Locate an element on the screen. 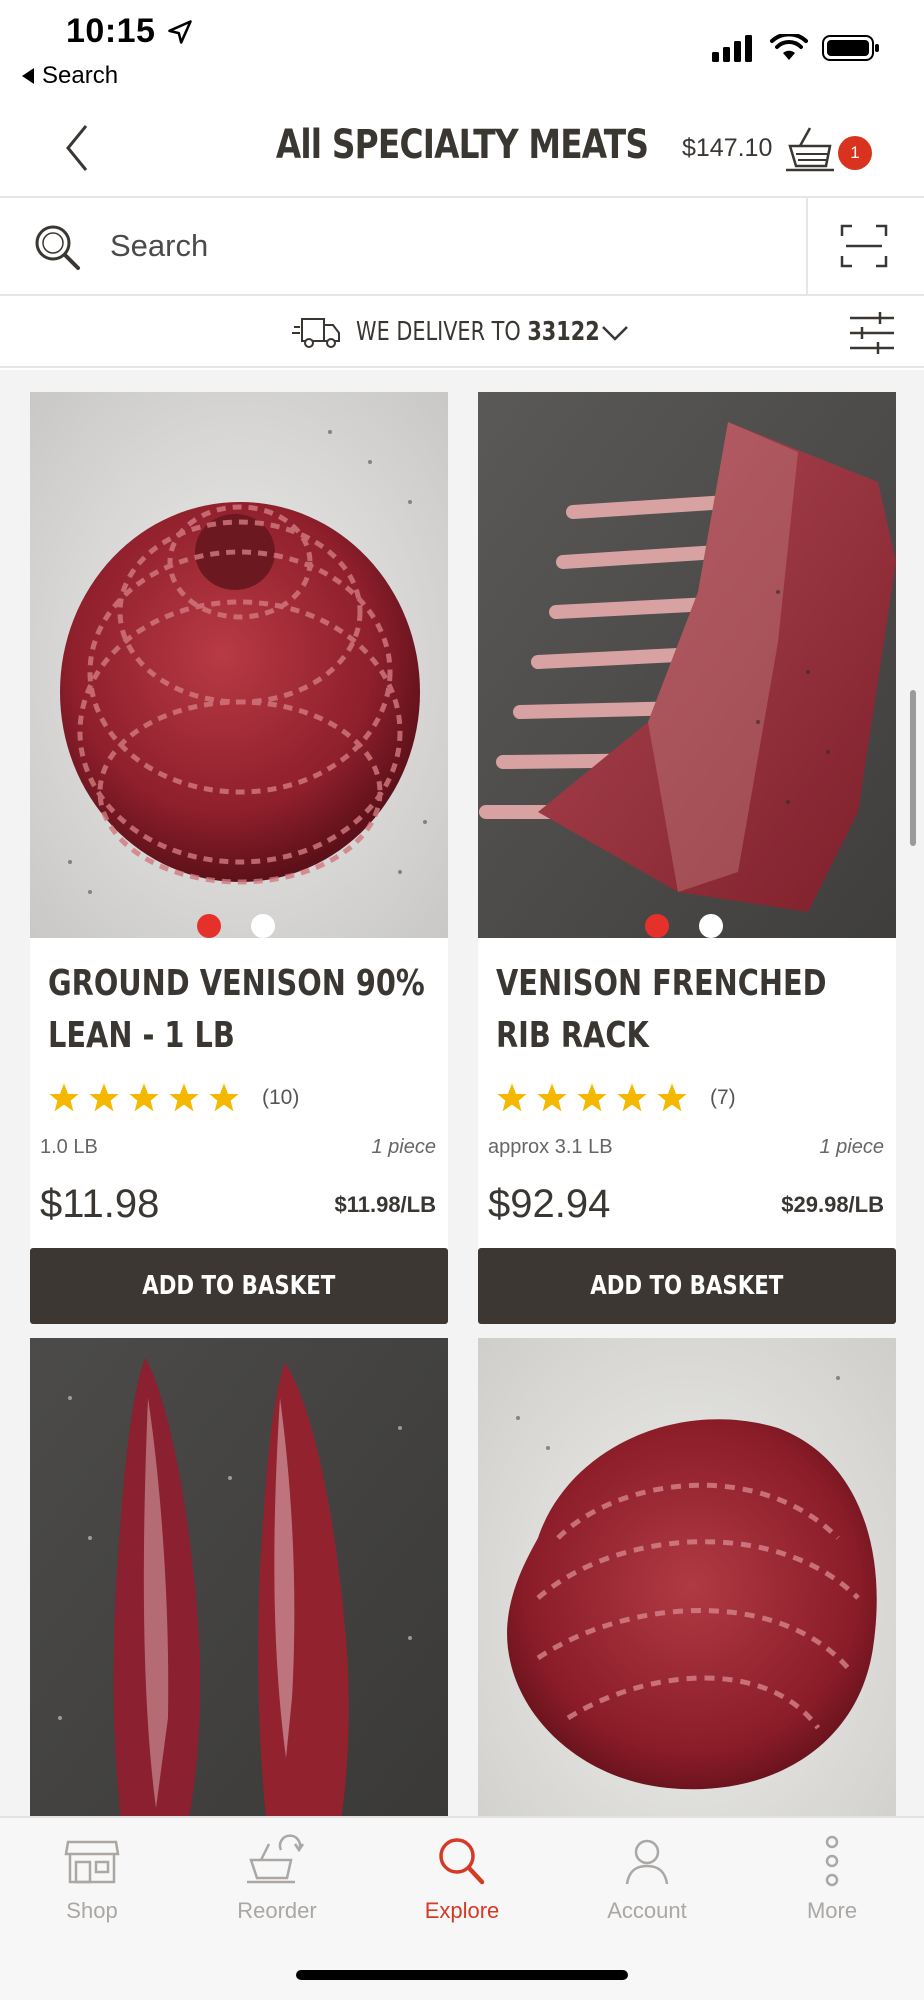 The image size is (924, 2000). search-input is located at coordinates (450, 246).